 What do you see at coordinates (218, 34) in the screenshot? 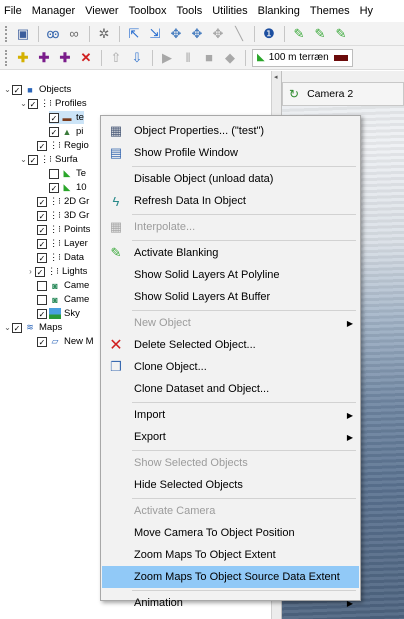
I see `select-area-icon: ✥` at bounding box center [218, 34].